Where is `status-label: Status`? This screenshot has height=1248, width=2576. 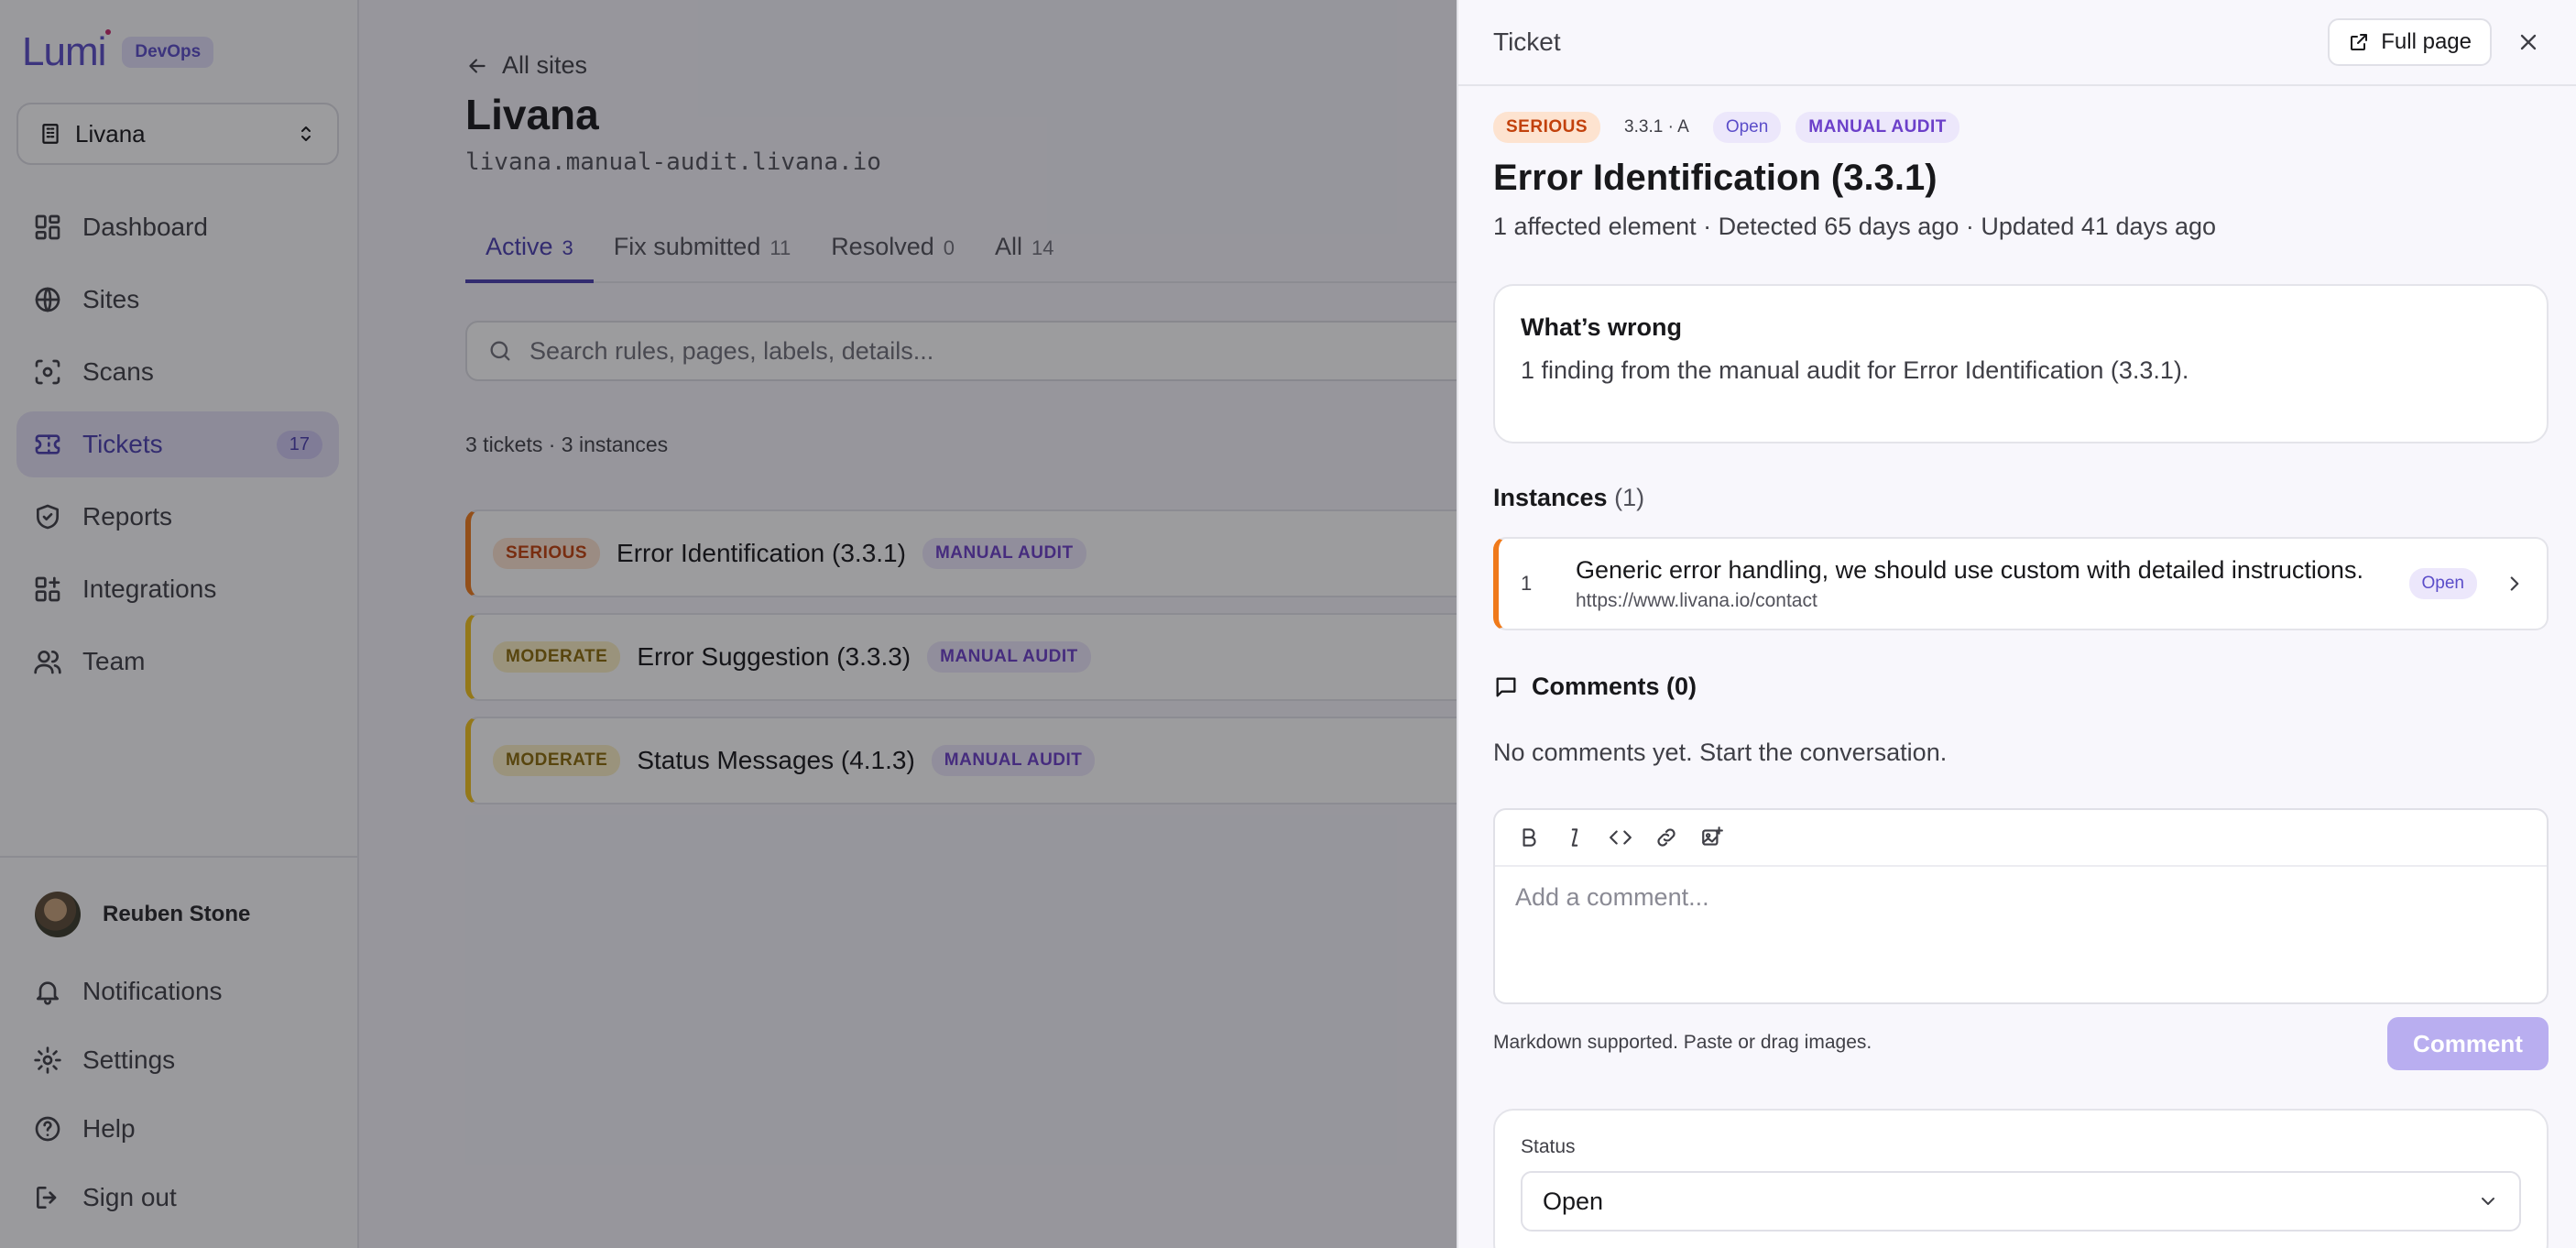
status-label: Status is located at coordinates (1549, 1146).